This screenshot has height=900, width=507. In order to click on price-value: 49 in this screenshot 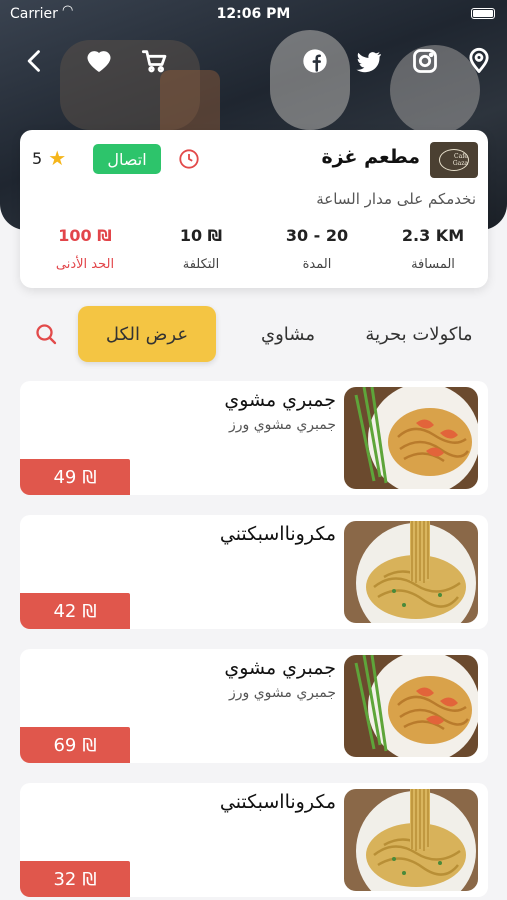, I will do `click(65, 477)`.